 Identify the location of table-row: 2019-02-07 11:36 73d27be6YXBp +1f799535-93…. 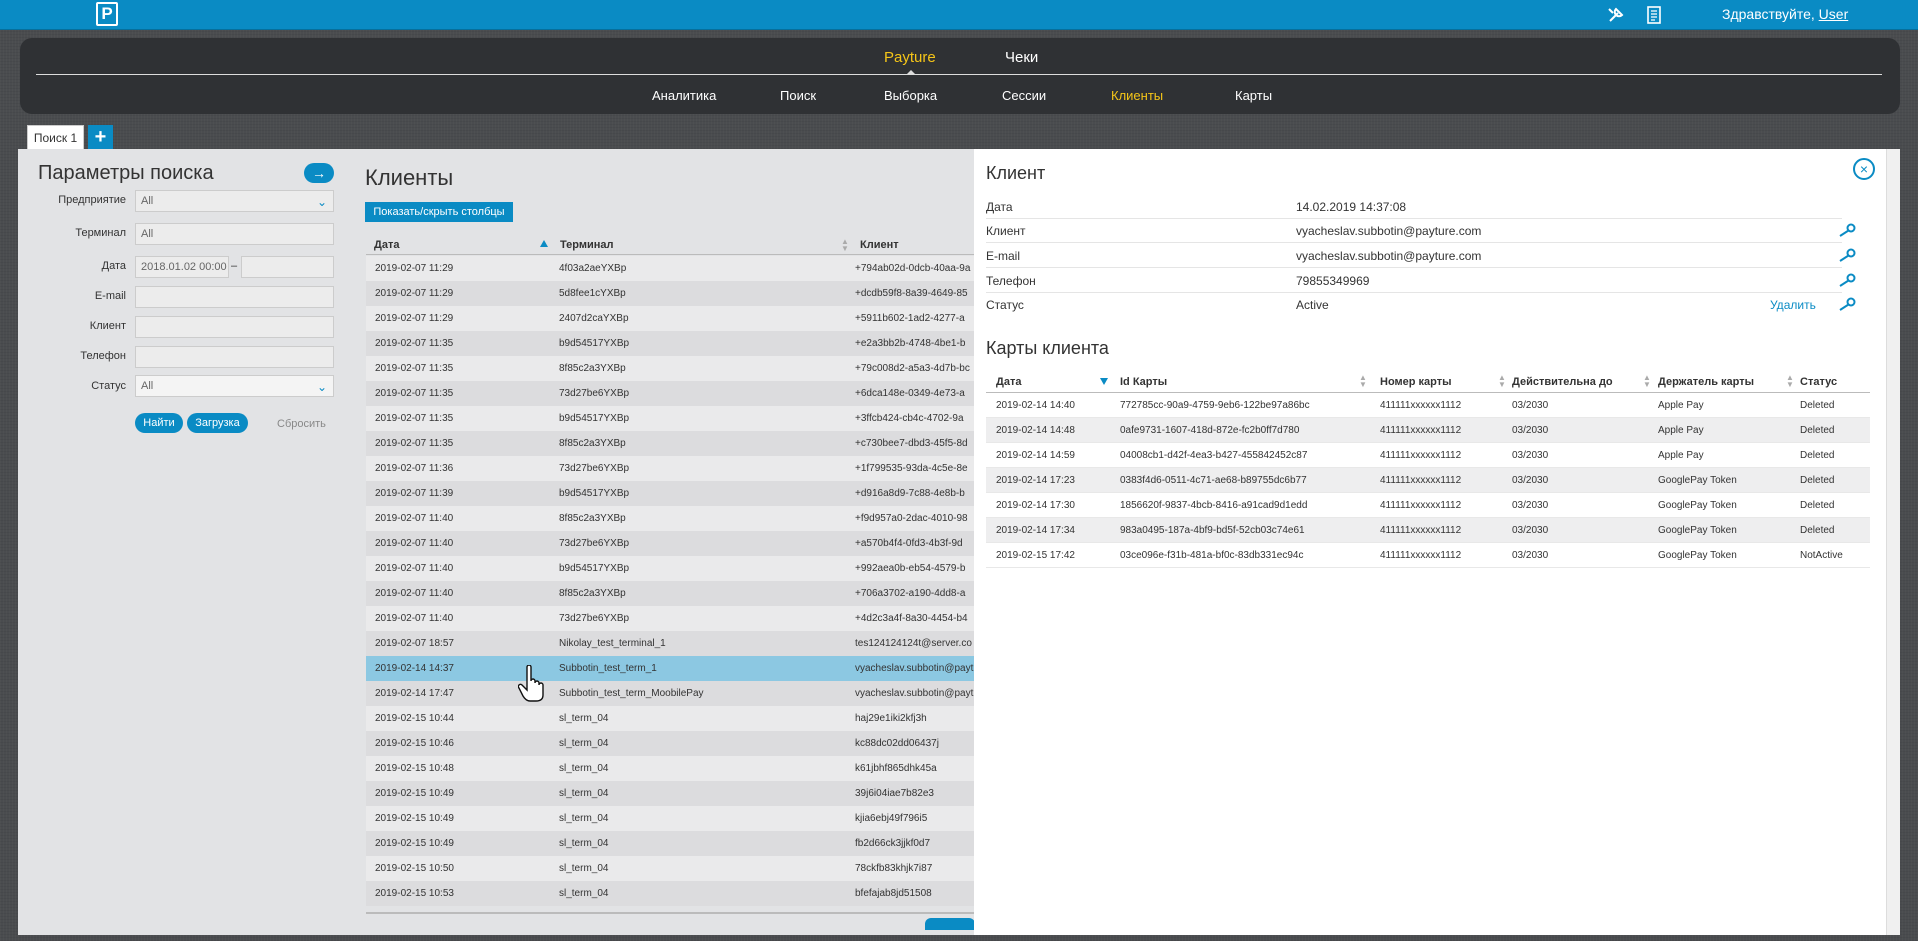
(670, 468).